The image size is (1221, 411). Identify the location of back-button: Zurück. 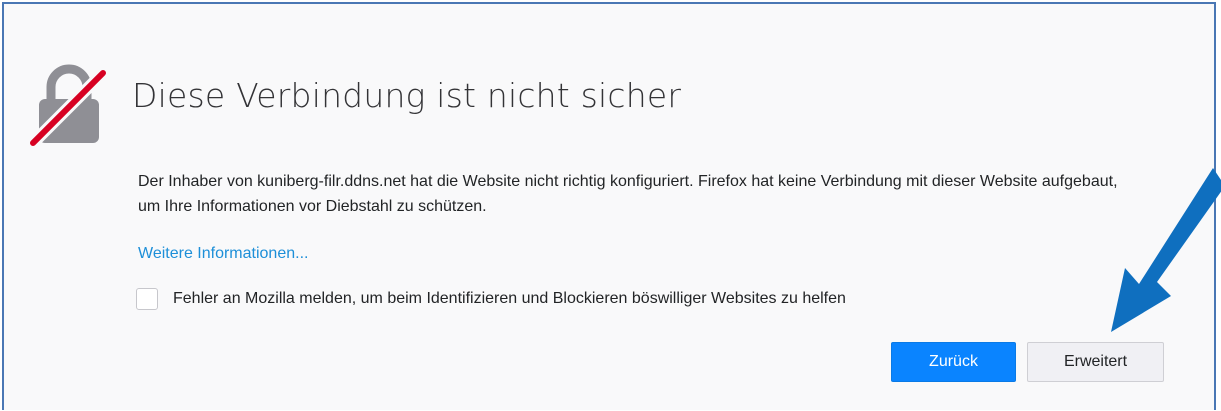
(953, 362).